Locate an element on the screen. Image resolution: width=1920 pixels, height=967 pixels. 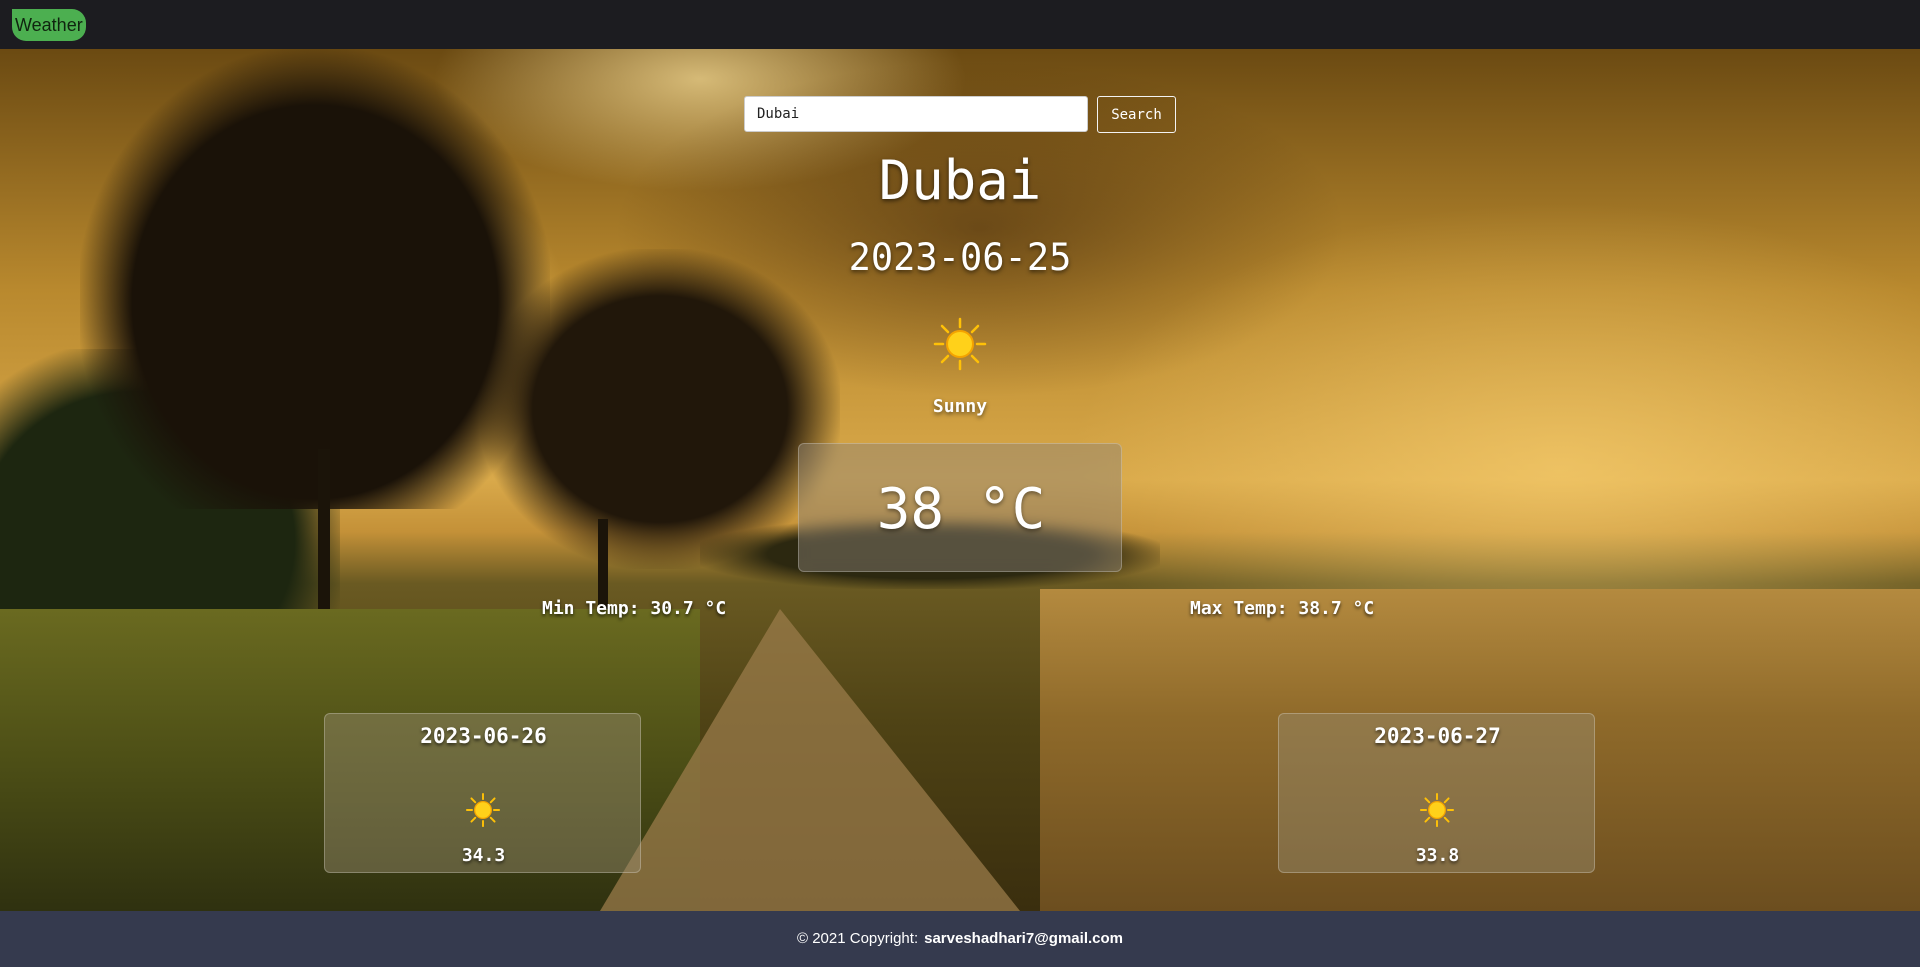
forecast-card: 2023-06-27 33.8 is located at coordinates (1436, 793).